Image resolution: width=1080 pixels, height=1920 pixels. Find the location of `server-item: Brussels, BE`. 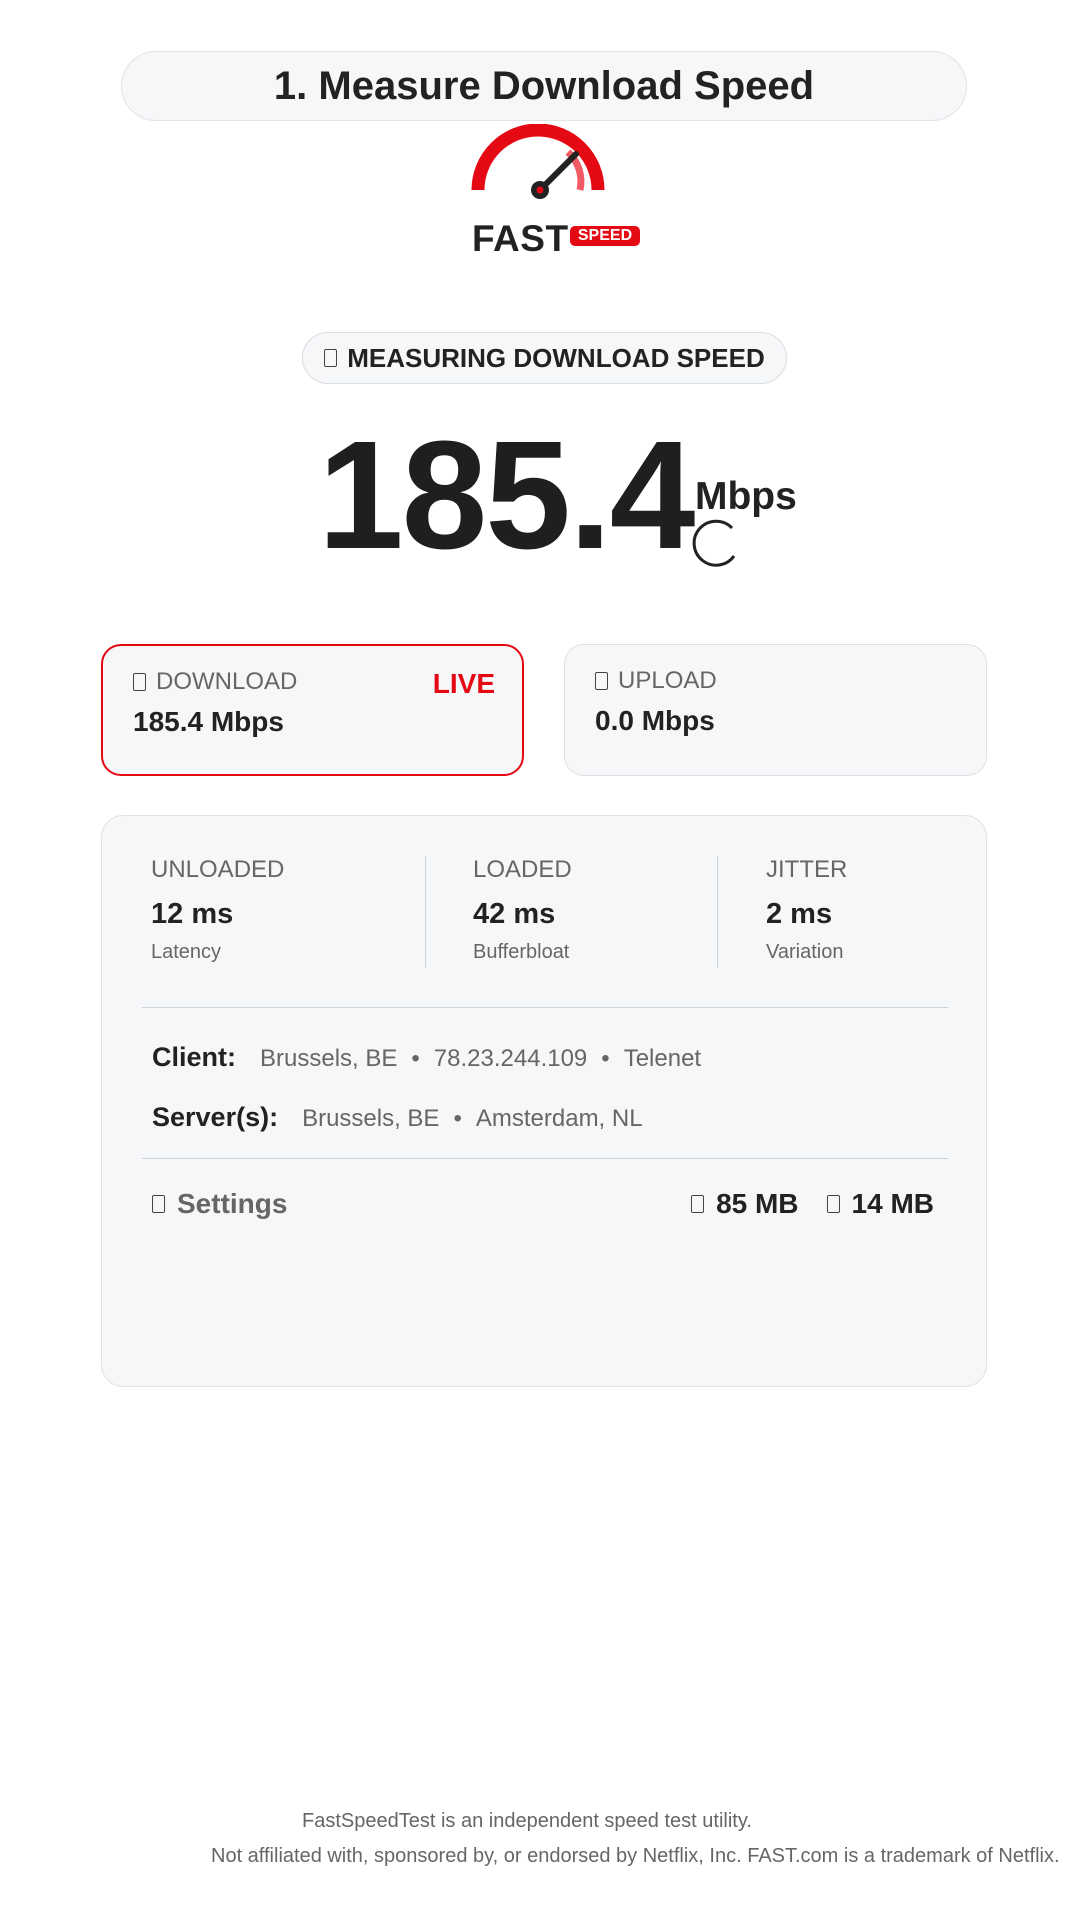

server-item: Brussels, BE is located at coordinates (371, 1118).